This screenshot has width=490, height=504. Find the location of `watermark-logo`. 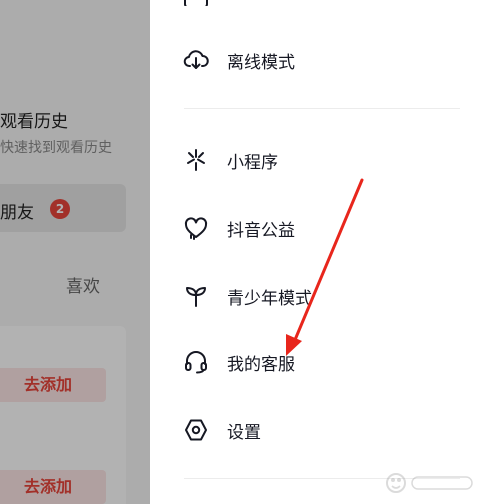

watermark-logo is located at coordinates (429, 483).